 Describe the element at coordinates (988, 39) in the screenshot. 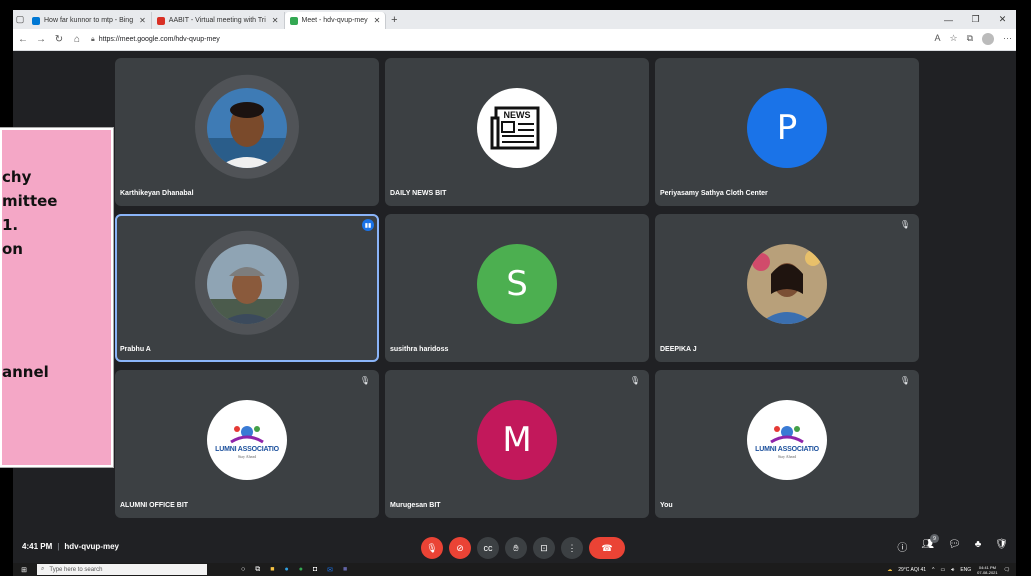

I see `profile-icon` at that location.